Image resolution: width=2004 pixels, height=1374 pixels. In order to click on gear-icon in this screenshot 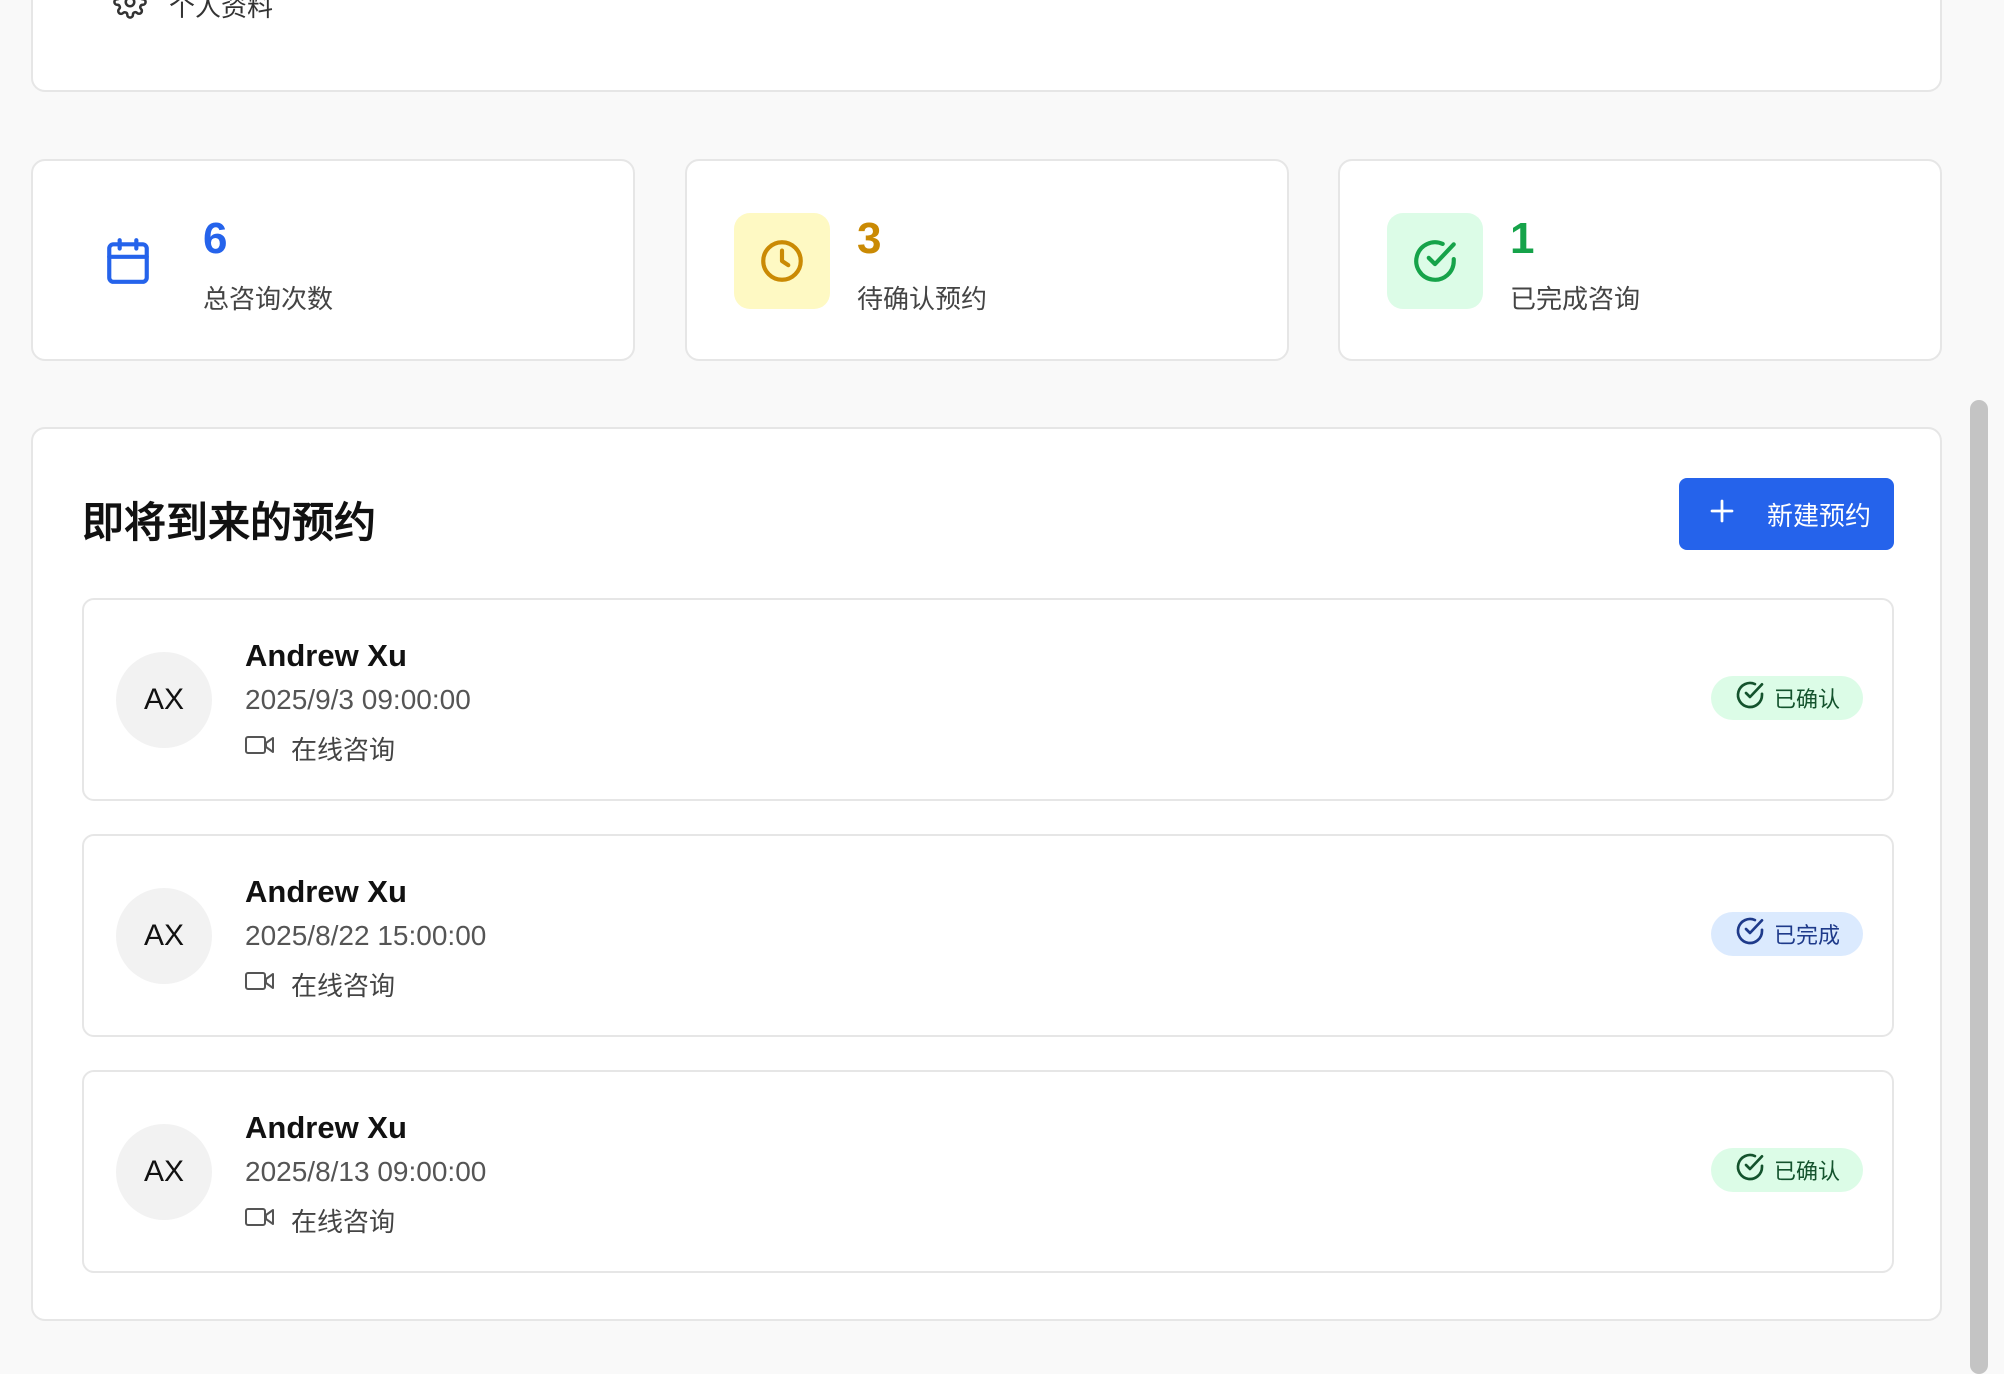, I will do `click(130, 13)`.